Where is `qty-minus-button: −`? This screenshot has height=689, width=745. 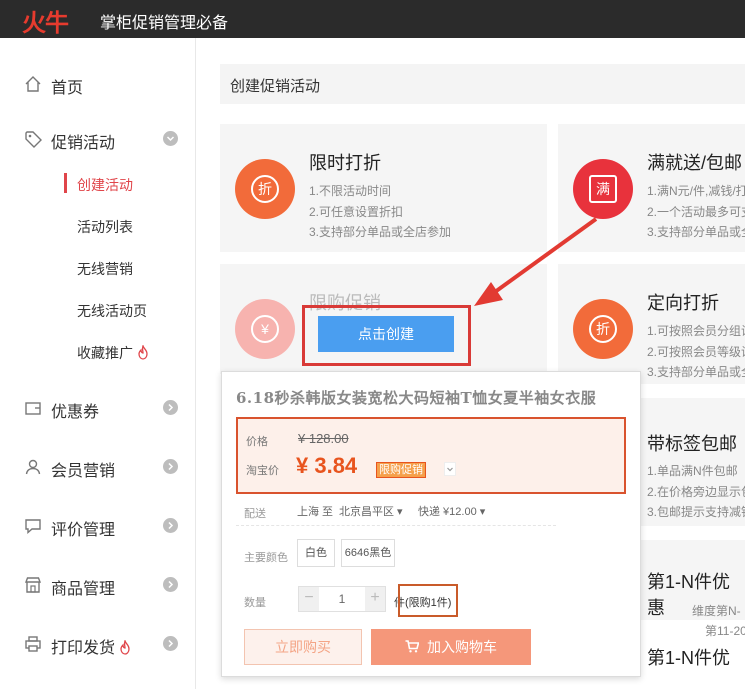
qty-minus-button: − is located at coordinates (309, 599).